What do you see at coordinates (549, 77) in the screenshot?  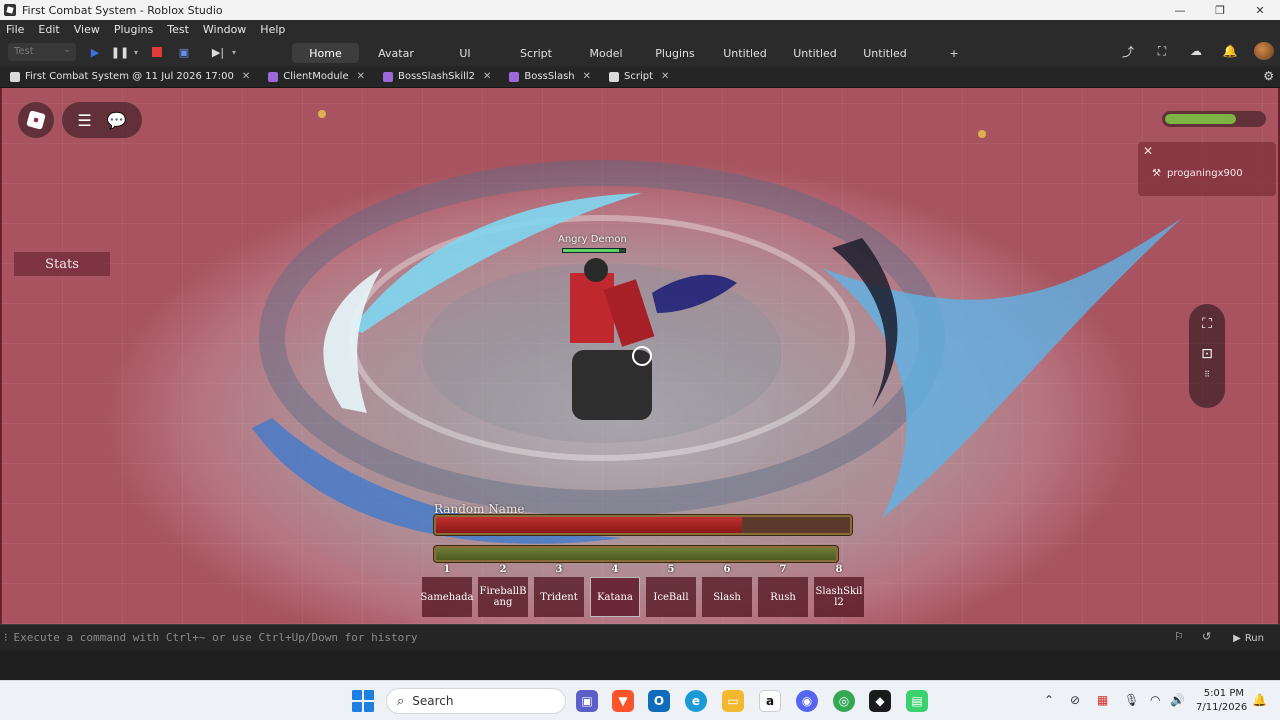 I see `doc-tab-bossslash: BossSlash ✕` at bounding box center [549, 77].